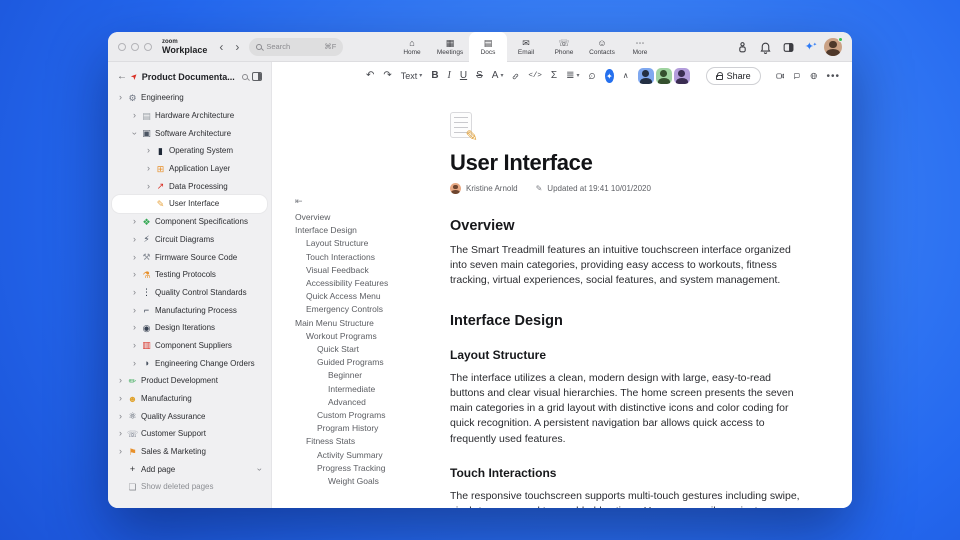 This screenshot has height=540, width=960. Describe the element at coordinates (189, 346) in the screenshot. I see `sidebar-item-component-suppliers: › ▥ Component Suppliers` at that location.